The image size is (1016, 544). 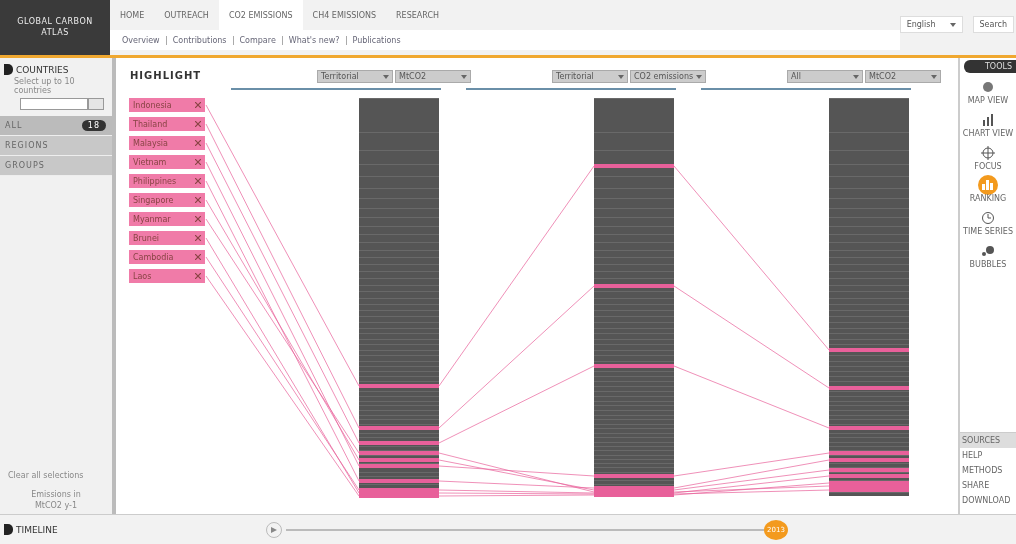 What do you see at coordinates (93, 125) in the screenshot?
I see `count-badge: 18` at bounding box center [93, 125].